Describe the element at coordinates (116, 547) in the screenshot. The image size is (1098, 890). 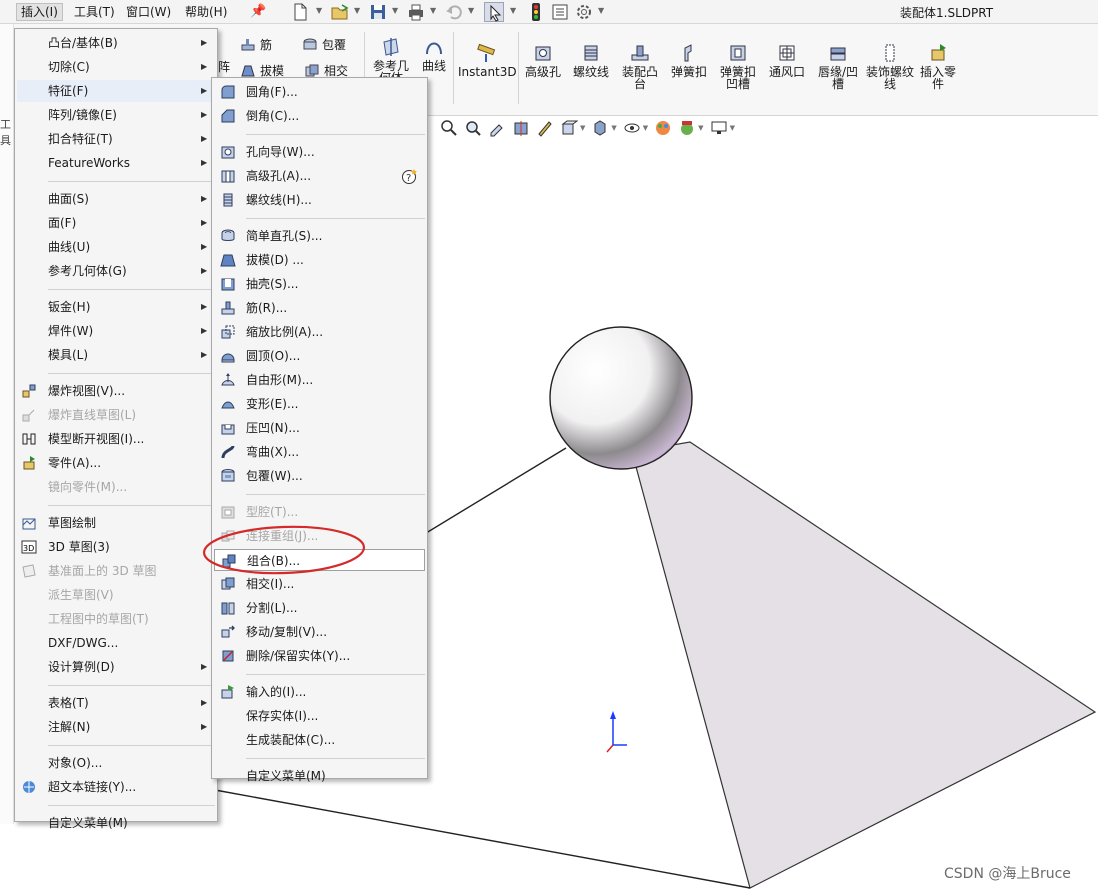
I see `insert-menu-item: 3D 3D 草图(3)` at that location.